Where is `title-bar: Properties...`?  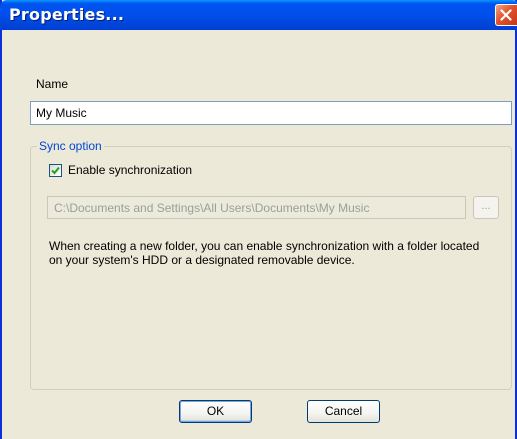 title-bar: Properties... is located at coordinates (258, 15).